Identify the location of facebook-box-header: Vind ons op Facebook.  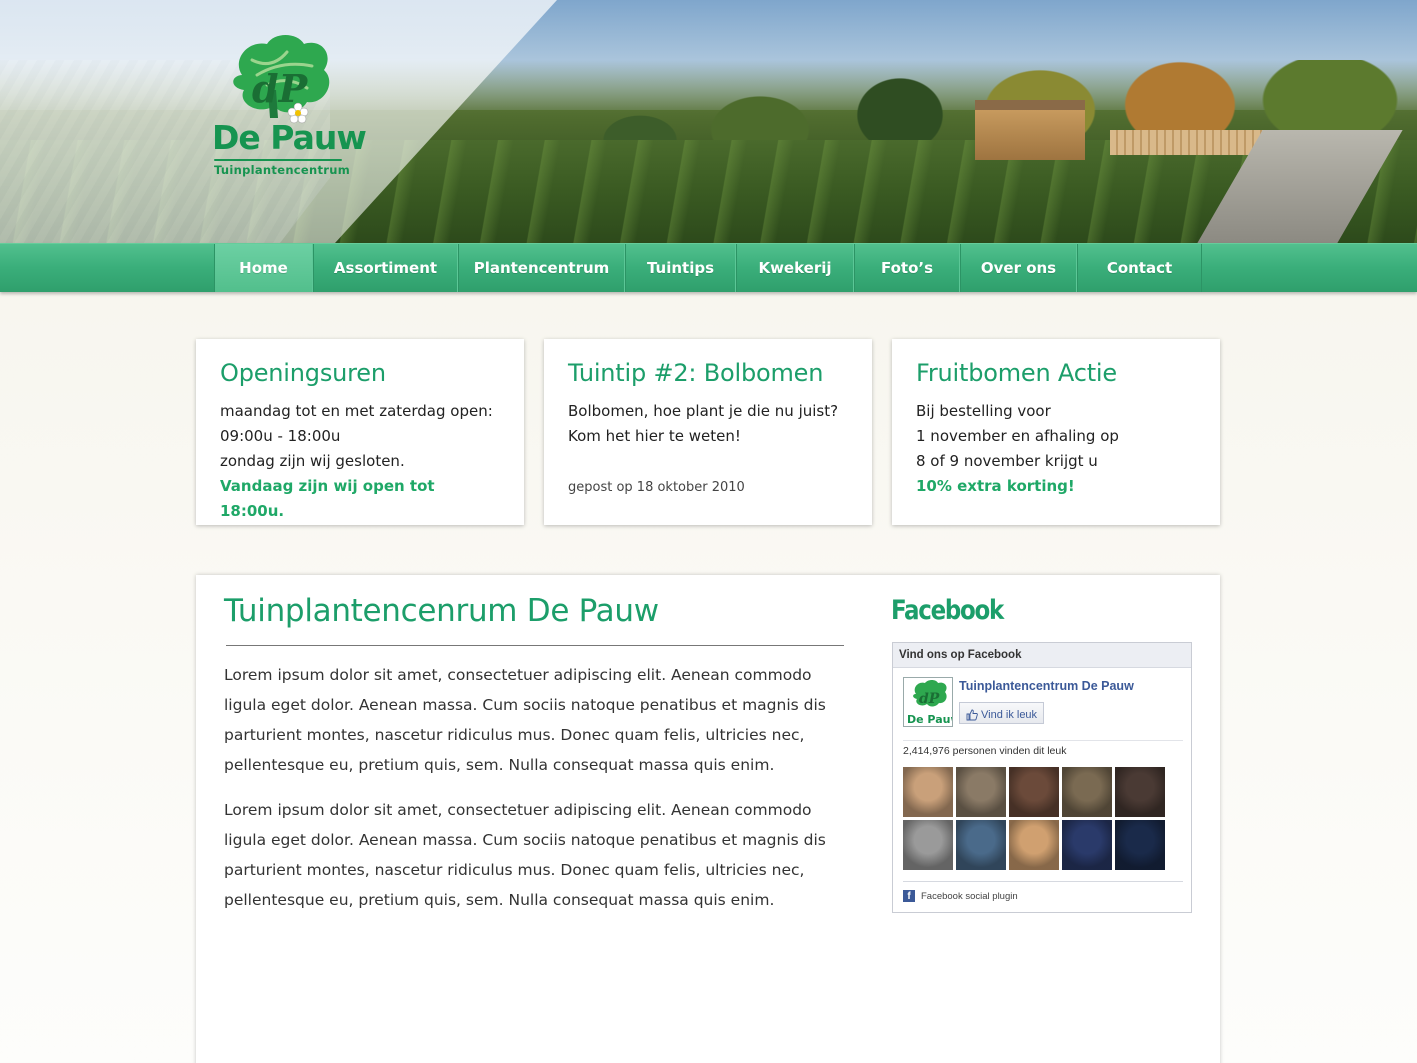
(1042, 655).